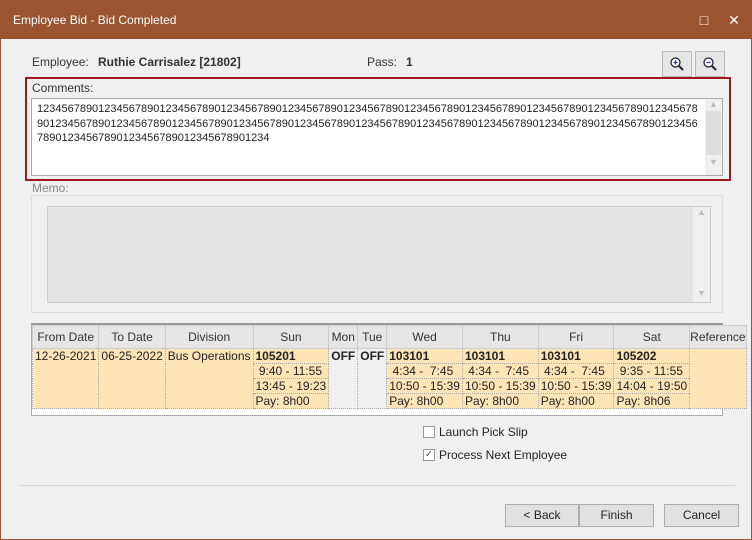  Describe the element at coordinates (60, 62) in the screenshot. I see `employee-label: Employee:` at that location.